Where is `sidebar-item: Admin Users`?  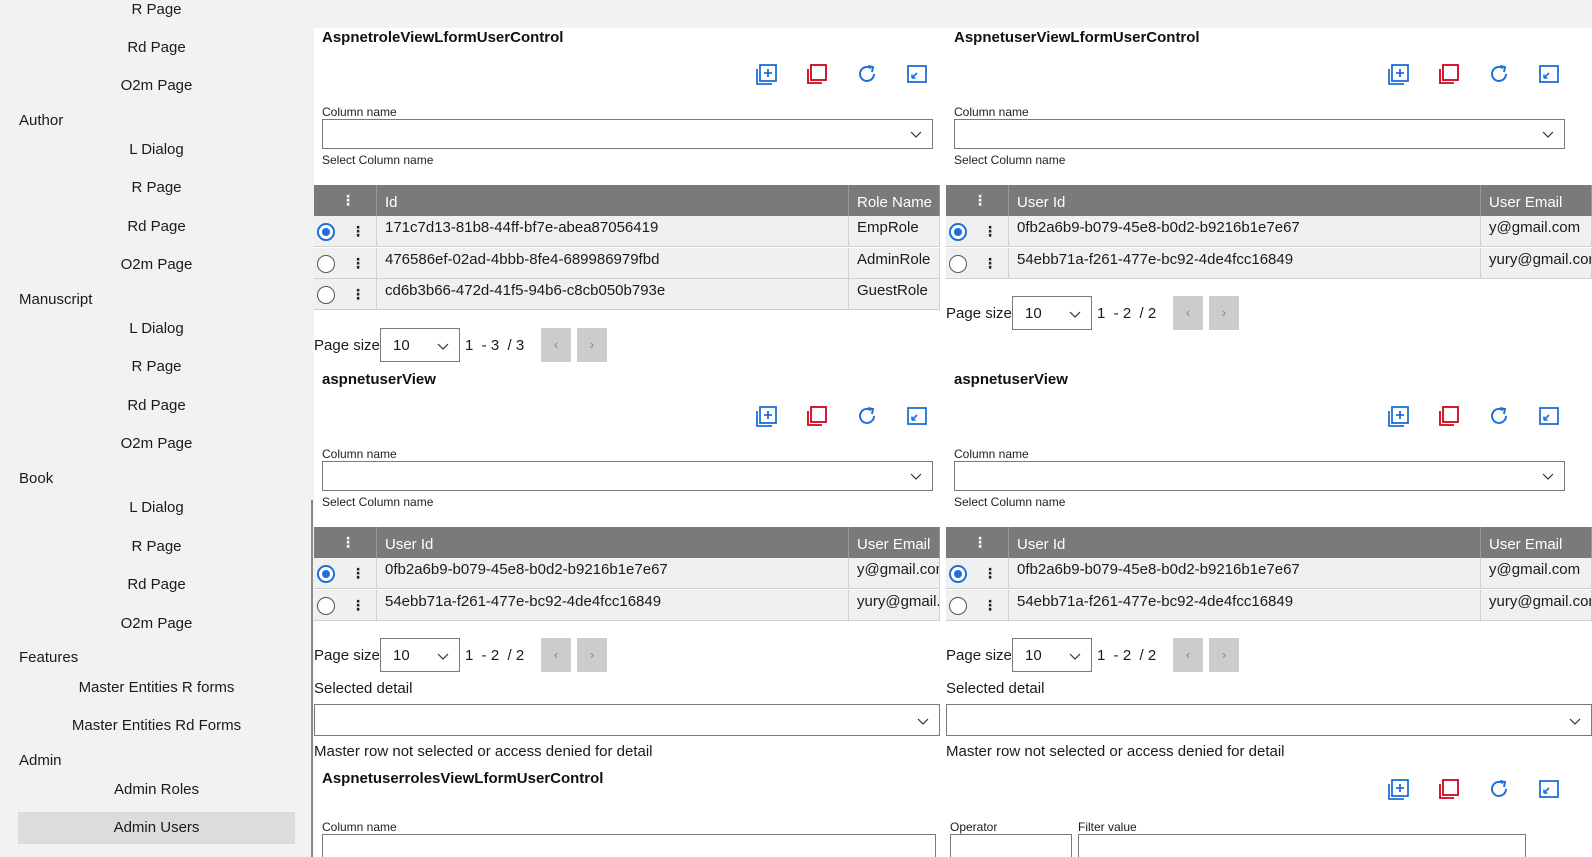 sidebar-item: Admin Users is located at coordinates (156, 828).